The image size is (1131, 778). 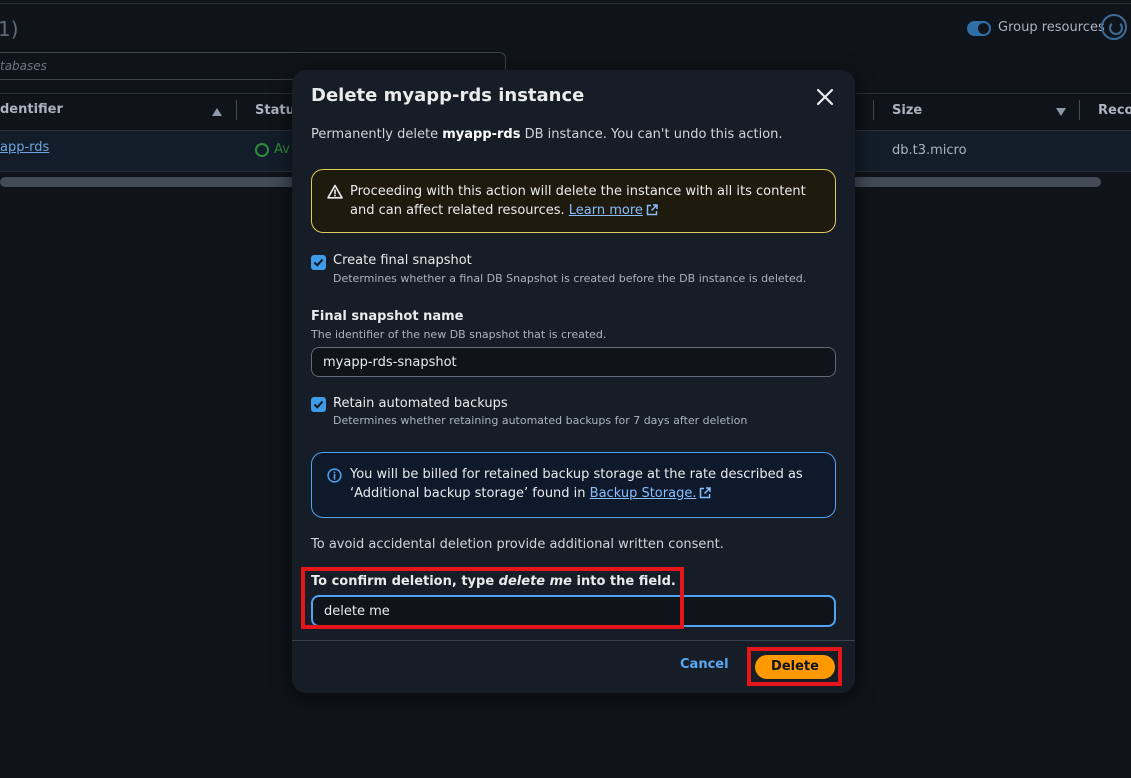 What do you see at coordinates (1114, 110) in the screenshot?
I see `column-header-recommendations: Recom` at bounding box center [1114, 110].